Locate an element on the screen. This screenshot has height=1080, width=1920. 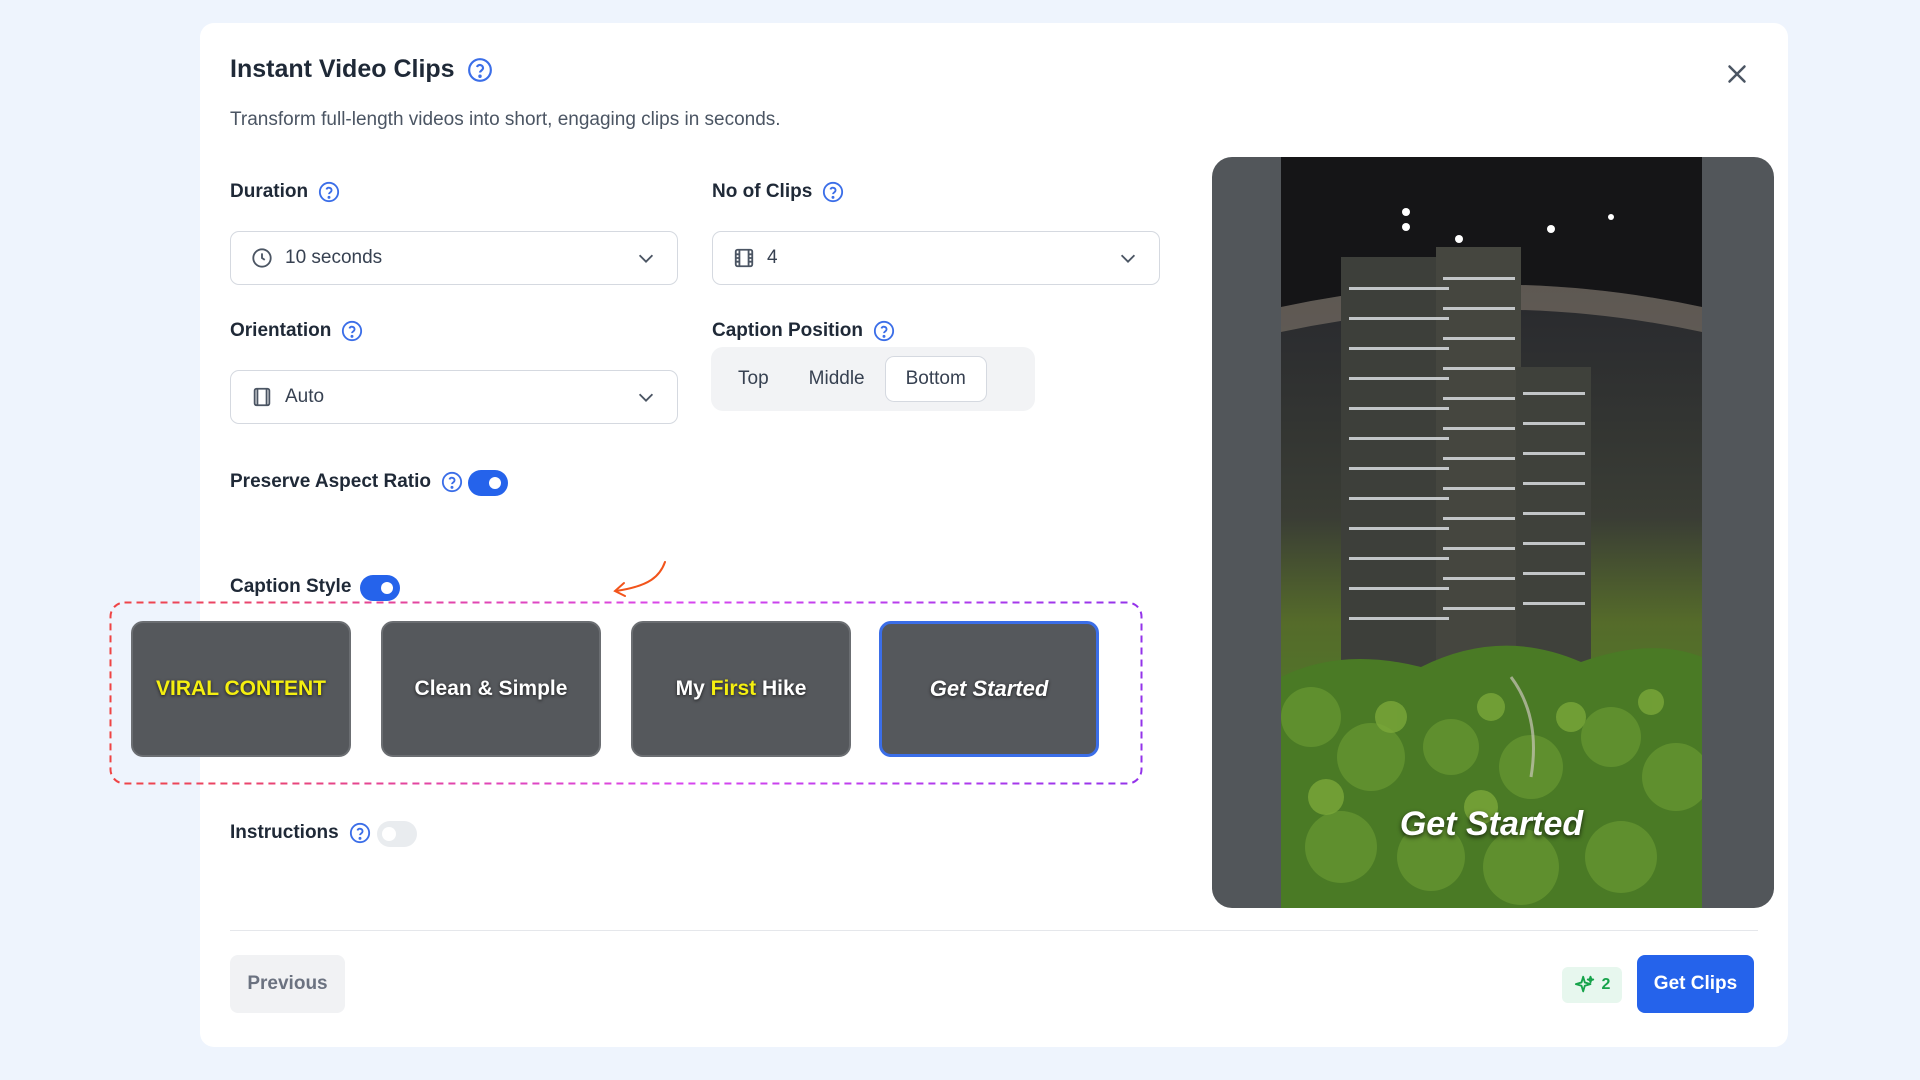
caption-position-segment: Top Middle Bottom is located at coordinates (873, 379).